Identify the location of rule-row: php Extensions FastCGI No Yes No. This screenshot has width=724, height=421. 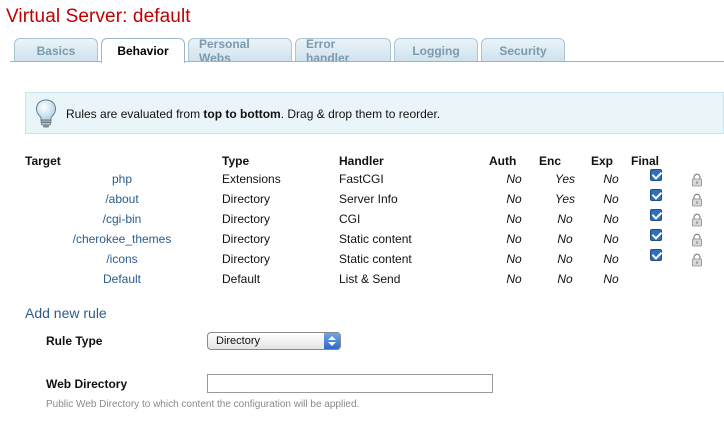
(367, 178).